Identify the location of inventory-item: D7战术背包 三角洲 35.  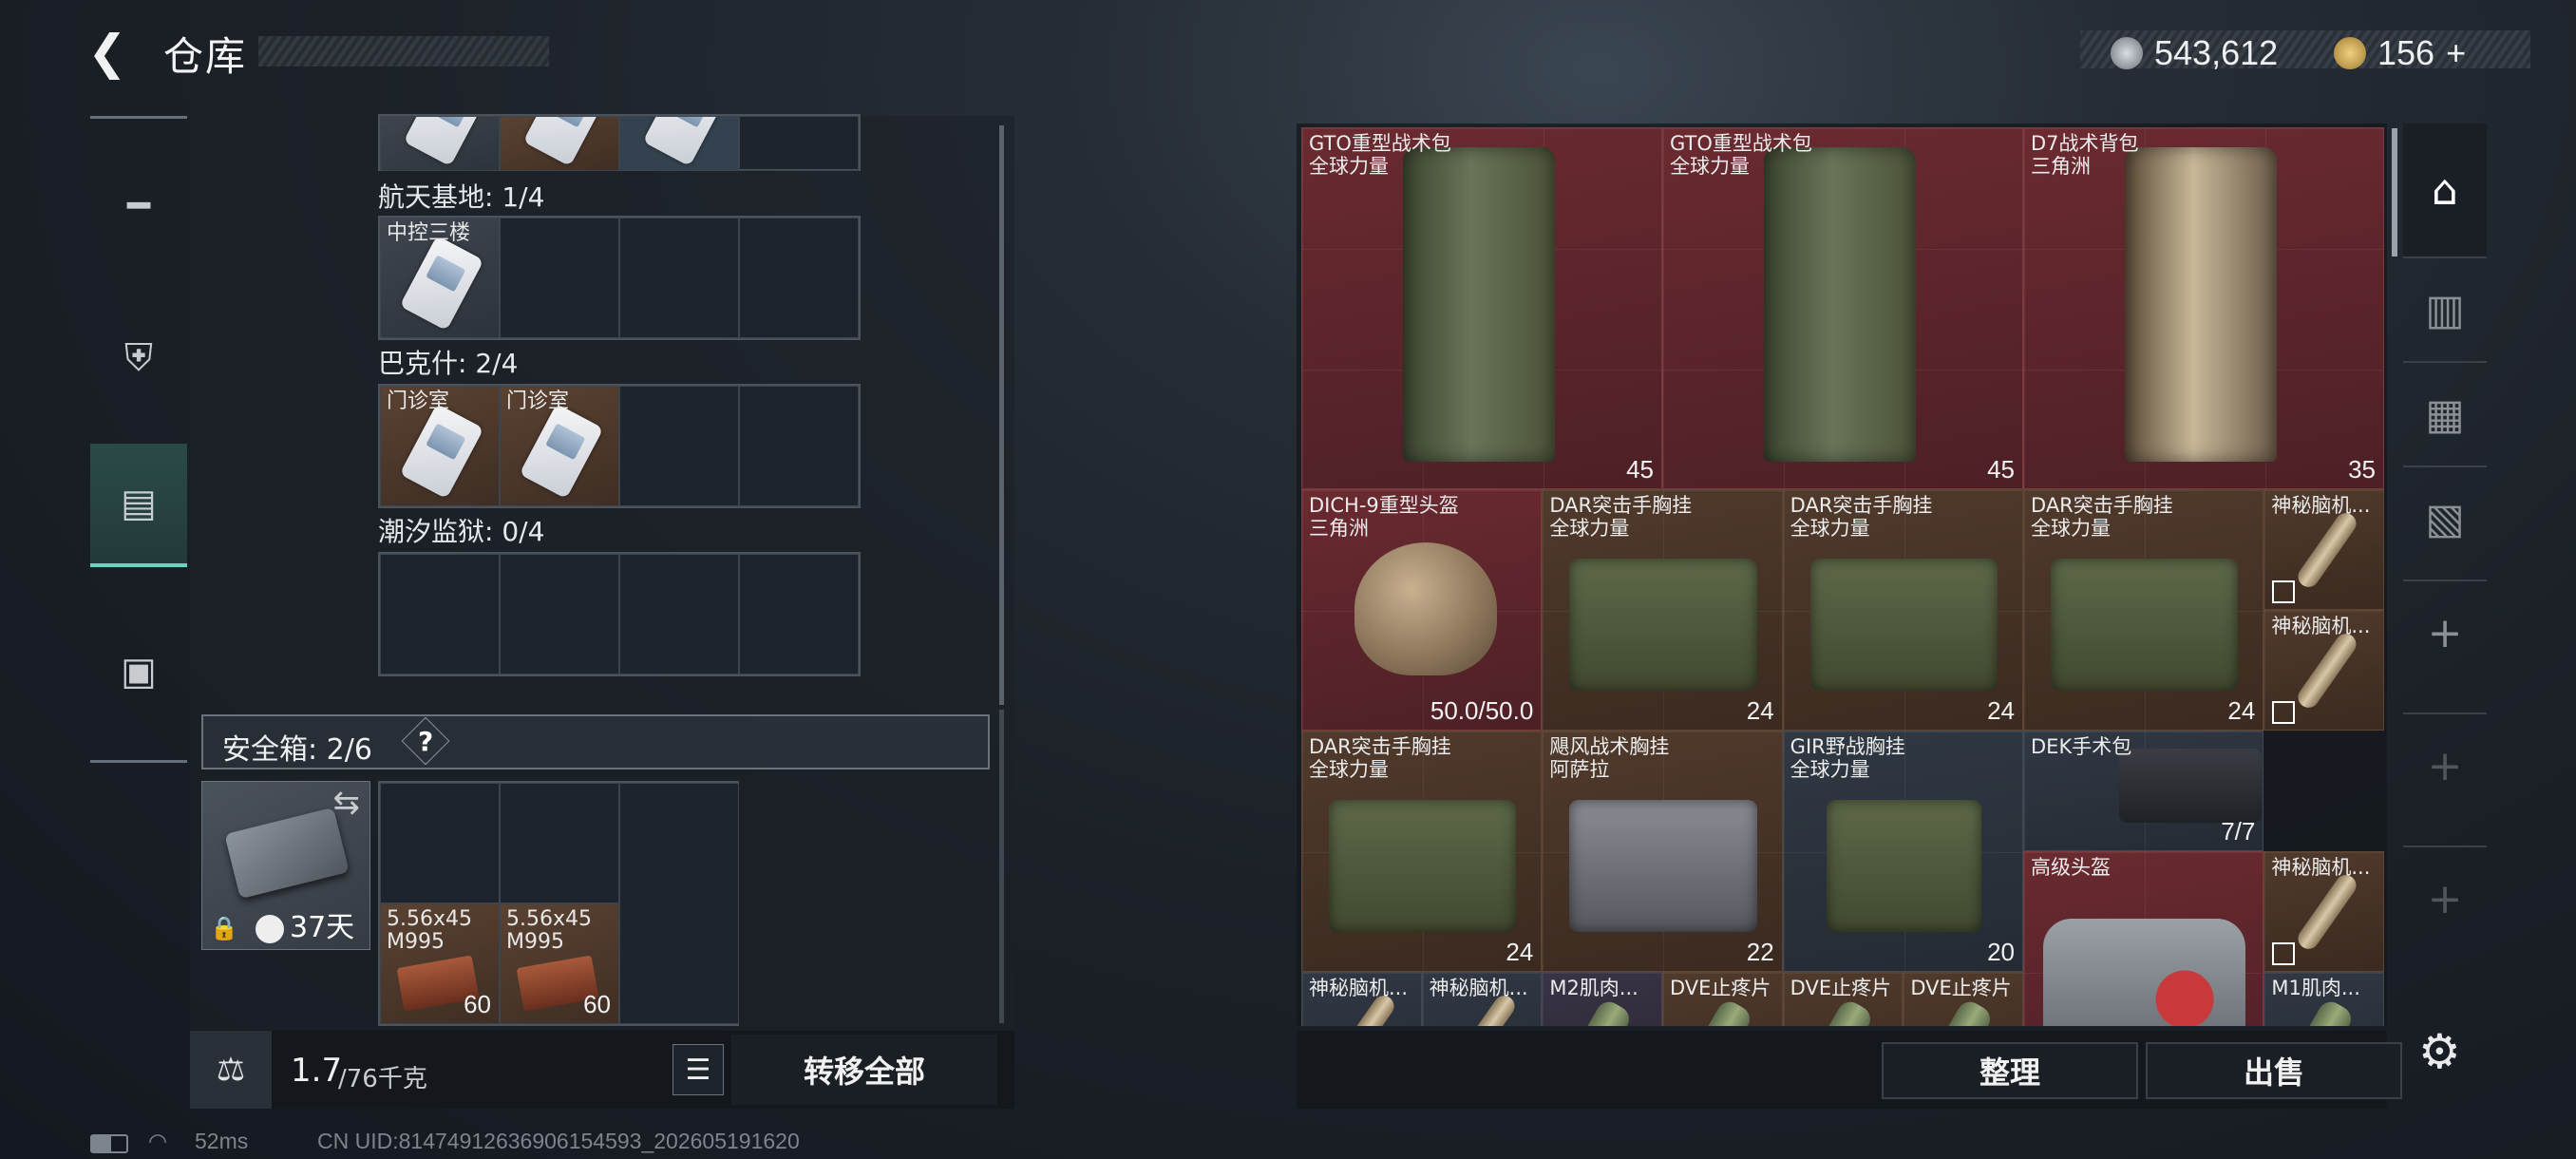
(2203, 308).